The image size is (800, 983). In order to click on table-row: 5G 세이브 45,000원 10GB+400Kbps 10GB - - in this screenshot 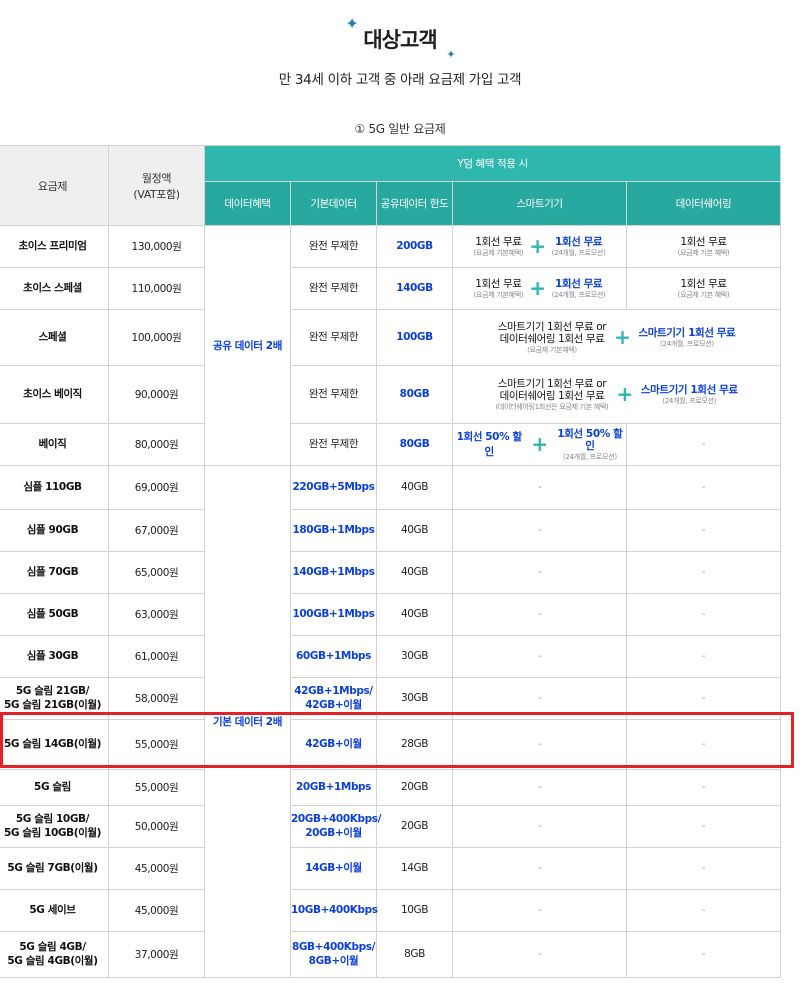, I will do `click(391, 910)`.